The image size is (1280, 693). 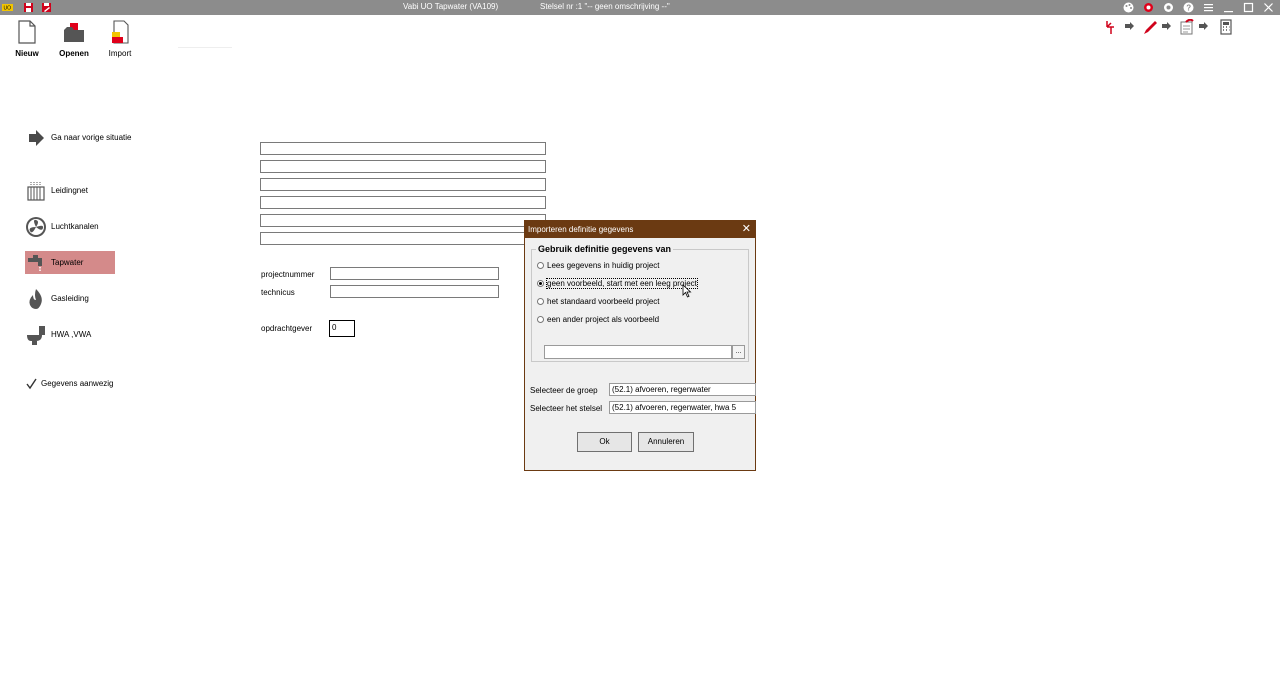 I want to click on sidebar-item-hwa-vwa: HWA ,VWA, so click(x=70, y=334).